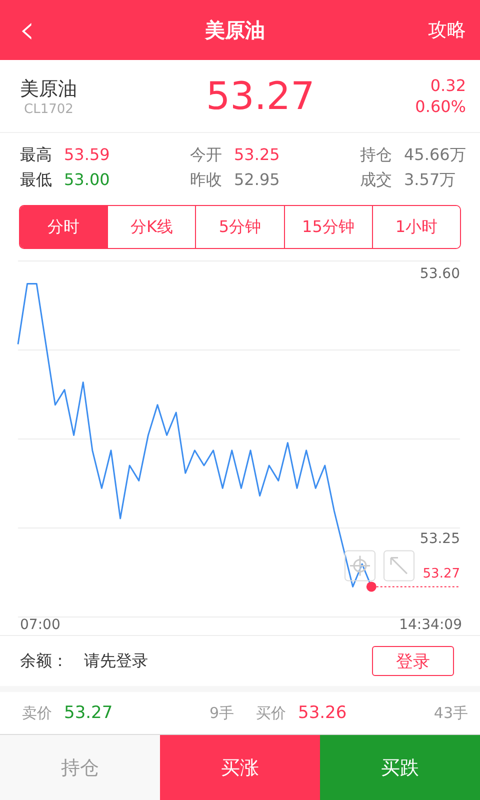  I want to click on quote-volume: 43手, so click(451, 713).